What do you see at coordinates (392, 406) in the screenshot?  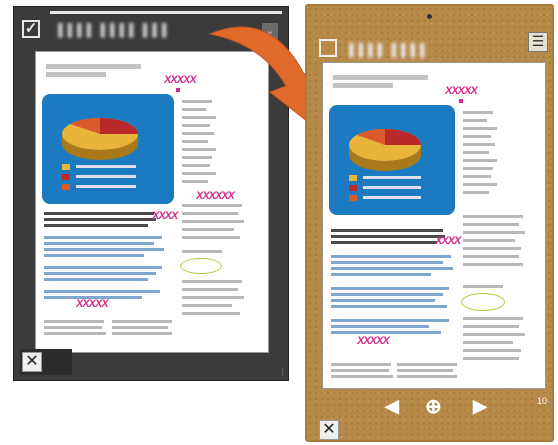 I see `prev-page-button: ◀` at bounding box center [392, 406].